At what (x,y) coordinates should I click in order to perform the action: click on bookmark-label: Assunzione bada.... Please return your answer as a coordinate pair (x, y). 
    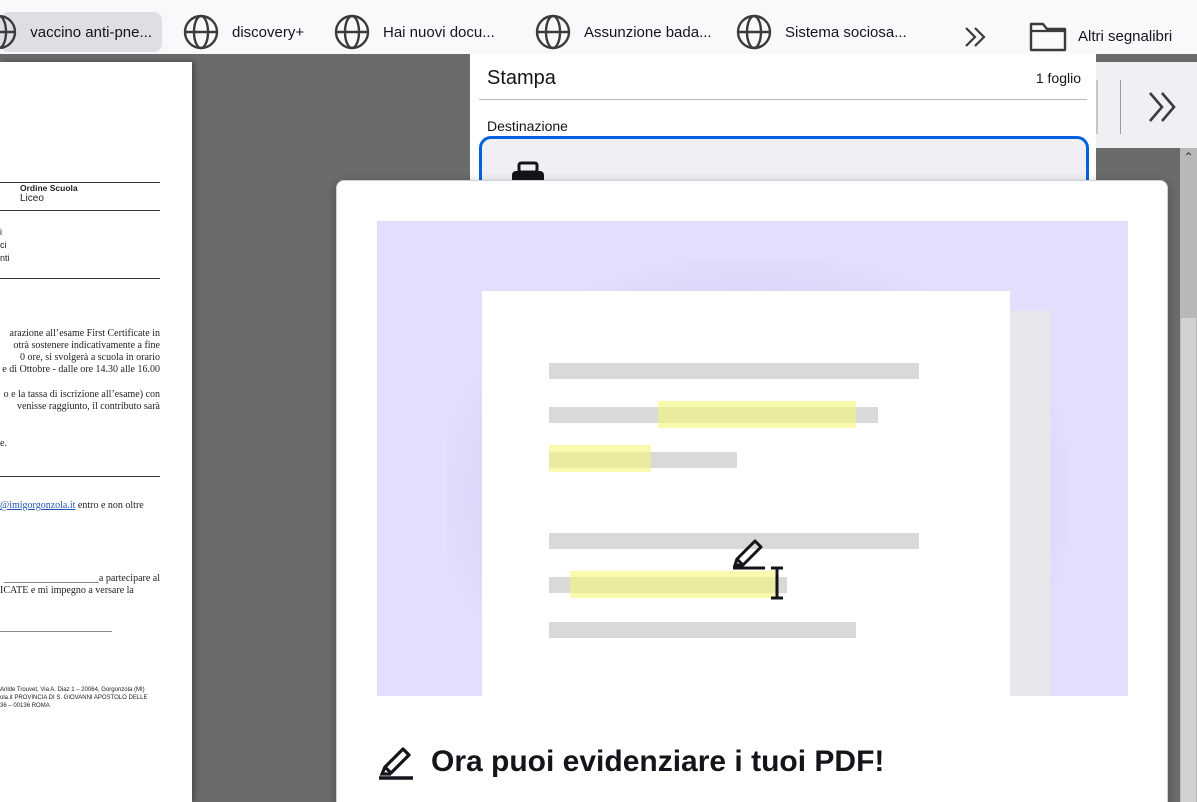
    Looking at the image, I should click on (648, 32).